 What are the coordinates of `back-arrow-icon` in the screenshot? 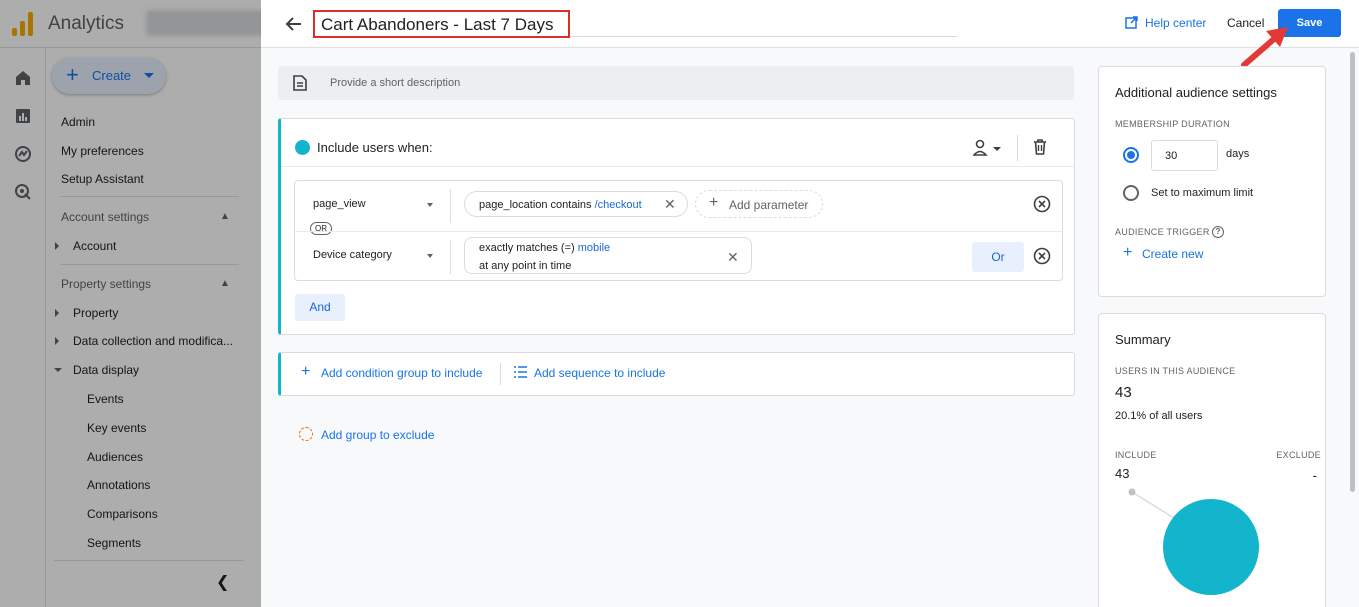 It's located at (294, 24).